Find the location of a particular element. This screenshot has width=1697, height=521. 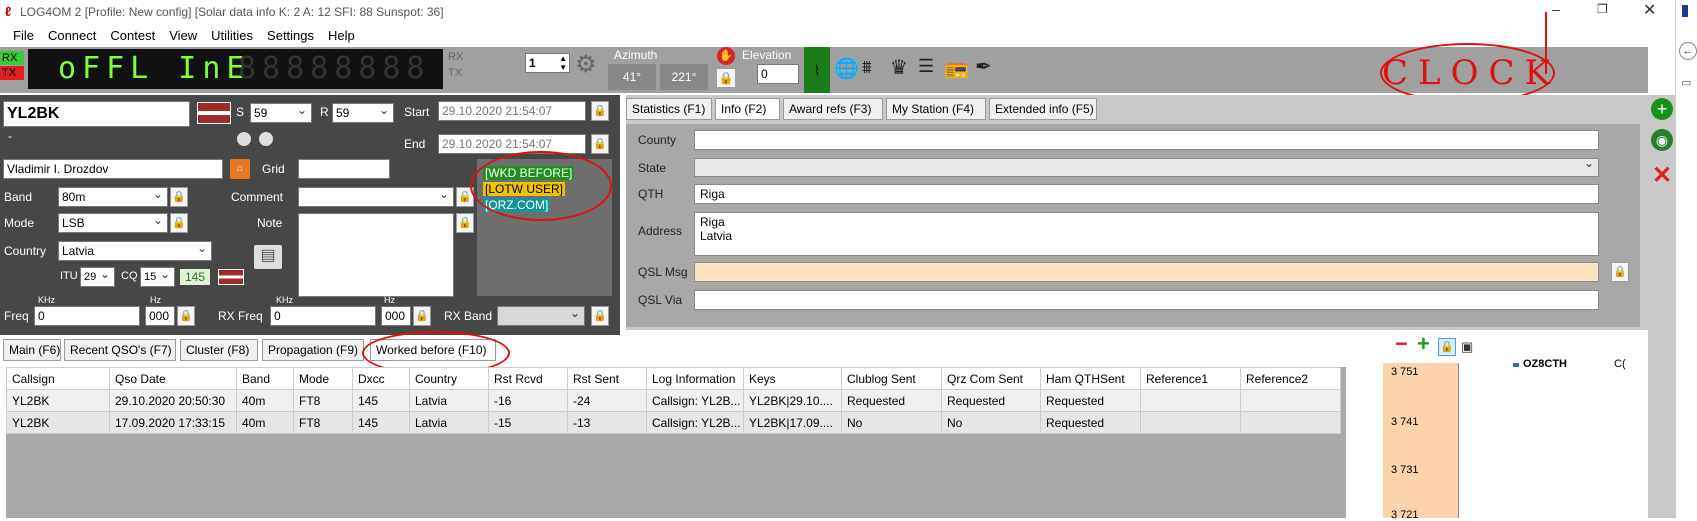

col-reference1: Reference1 is located at coordinates (1190, 378).